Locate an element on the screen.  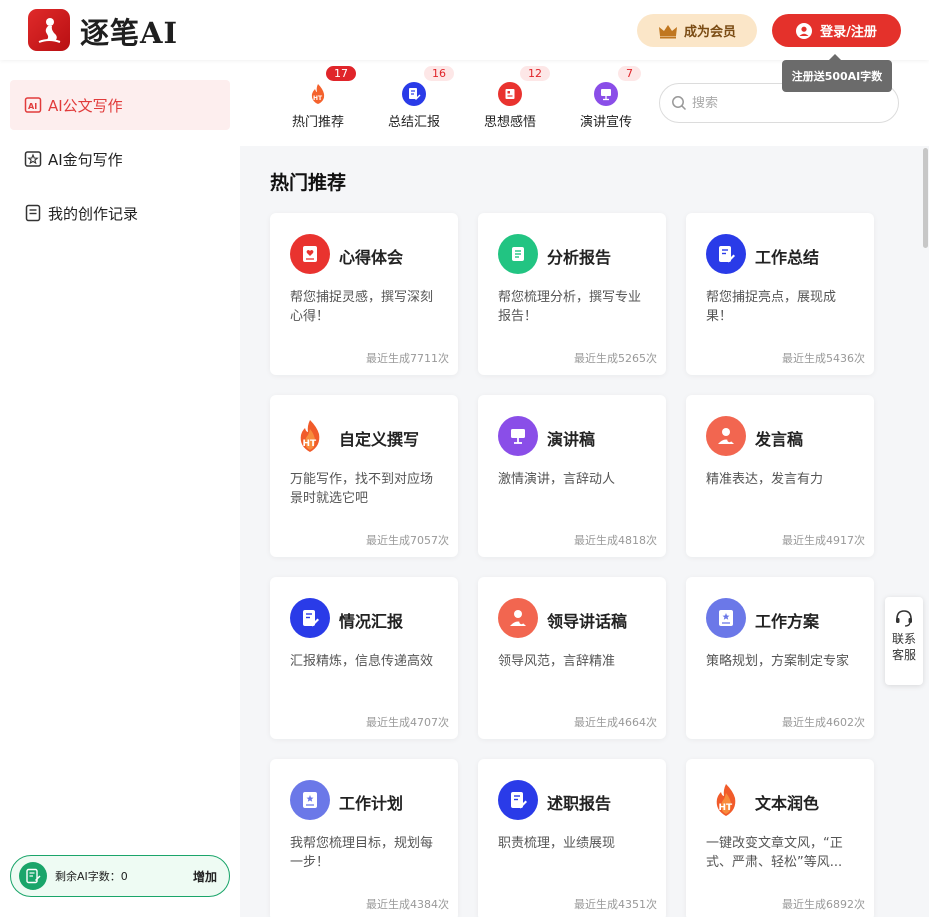
summary-icon is located at coordinates (414, 94).